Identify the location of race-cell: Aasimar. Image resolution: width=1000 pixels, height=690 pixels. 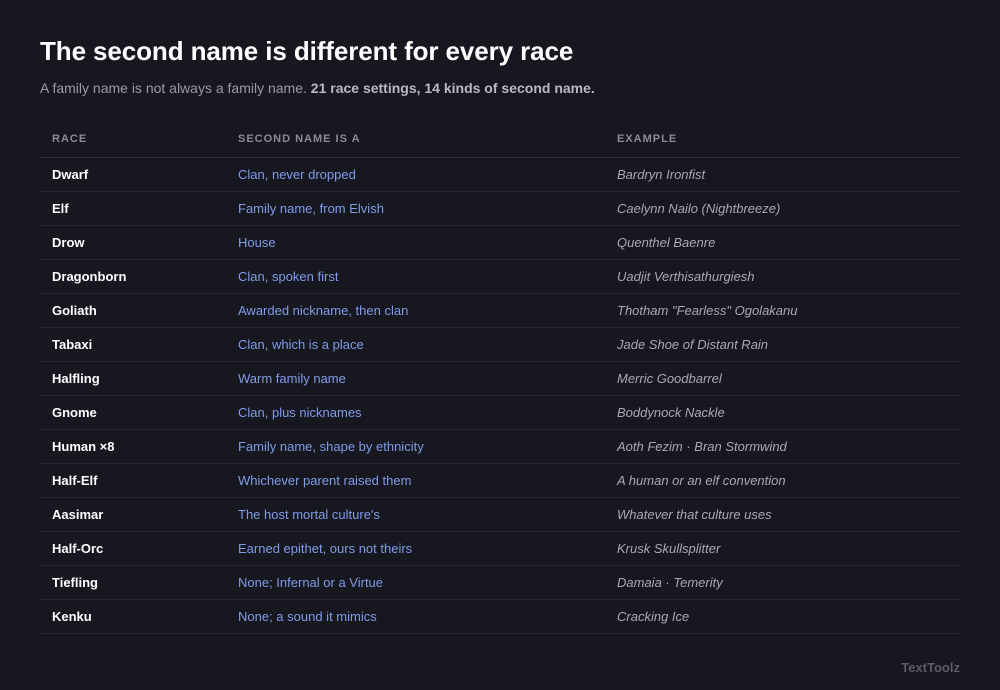
(133, 514).